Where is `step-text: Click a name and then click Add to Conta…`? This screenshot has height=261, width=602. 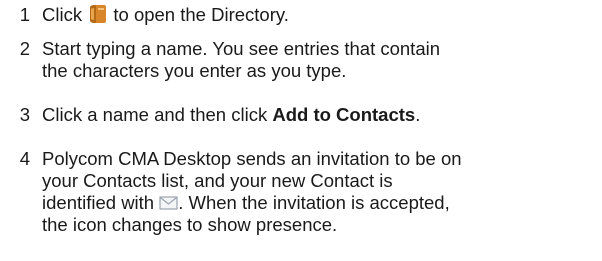 step-text: Click a name and then click Add to Conta… is located at coordinates (319, 115).